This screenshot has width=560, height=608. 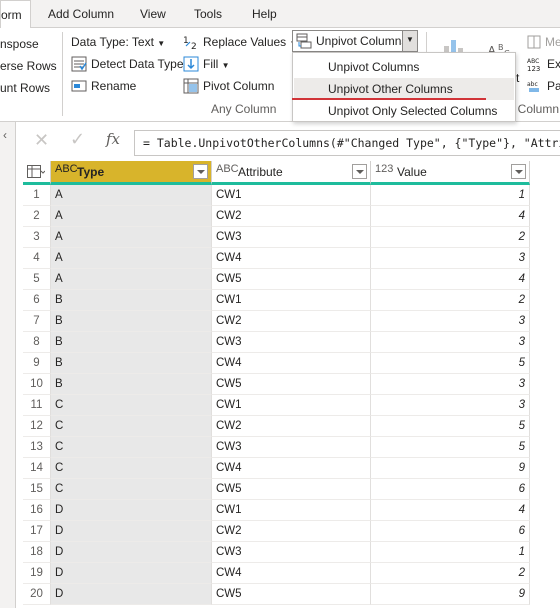 I want to click on table-row: 3 A CW3 2, so click(x=291, y=237).